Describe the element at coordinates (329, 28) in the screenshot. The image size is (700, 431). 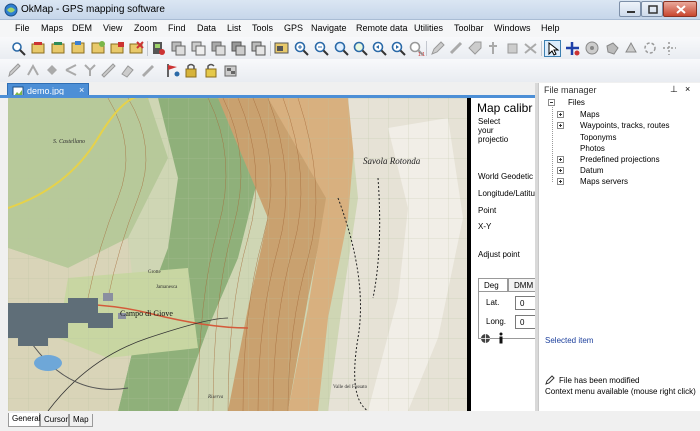
I see `menu-navigate: Navigate` at that location.